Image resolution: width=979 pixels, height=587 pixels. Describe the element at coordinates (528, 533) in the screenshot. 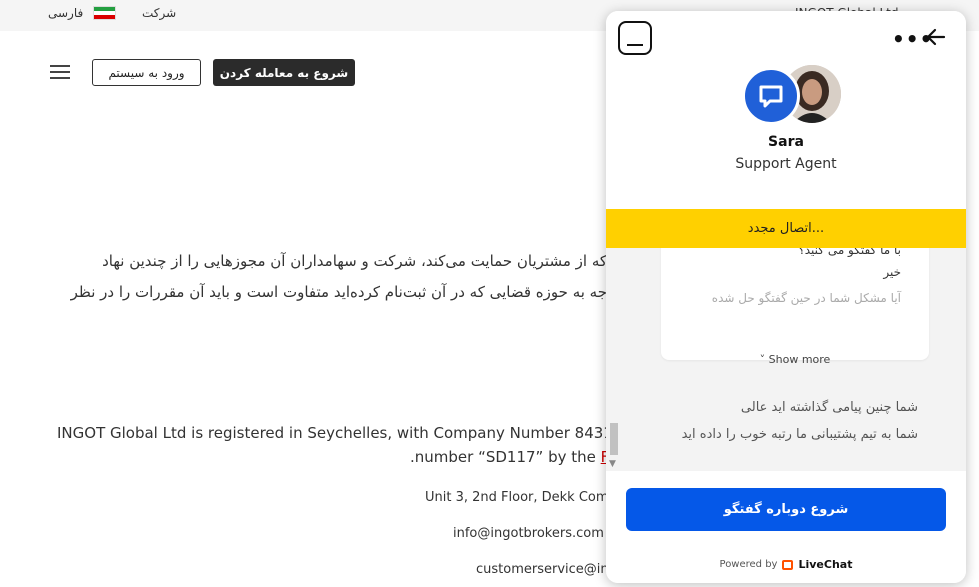

I see `email-link: info@ingotbrokers.com` at that location.